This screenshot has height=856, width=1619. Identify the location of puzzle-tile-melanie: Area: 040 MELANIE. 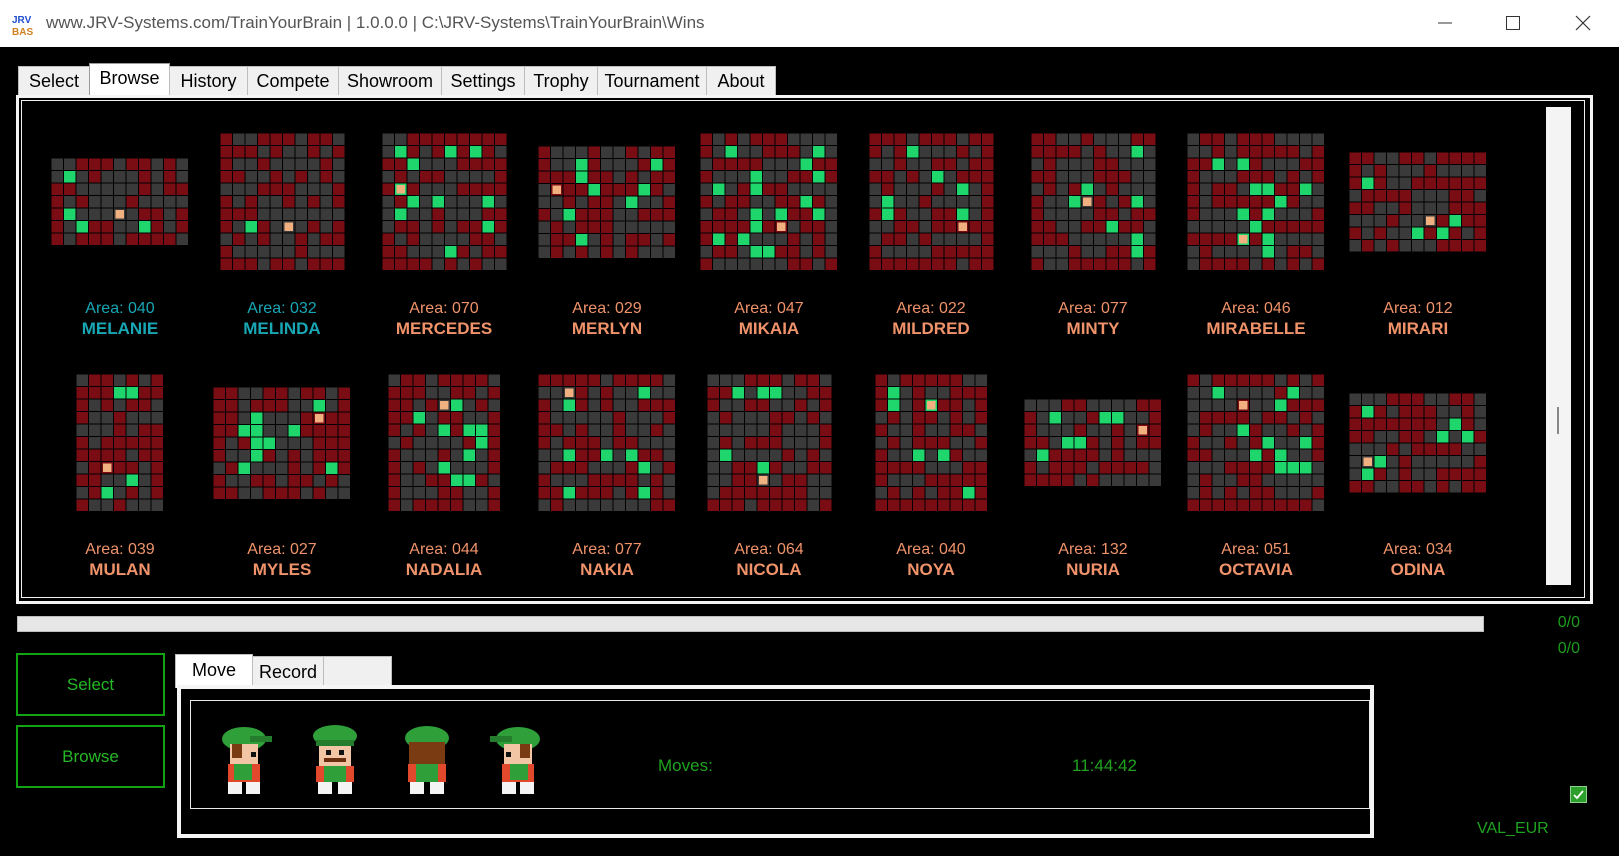
(120, 235).